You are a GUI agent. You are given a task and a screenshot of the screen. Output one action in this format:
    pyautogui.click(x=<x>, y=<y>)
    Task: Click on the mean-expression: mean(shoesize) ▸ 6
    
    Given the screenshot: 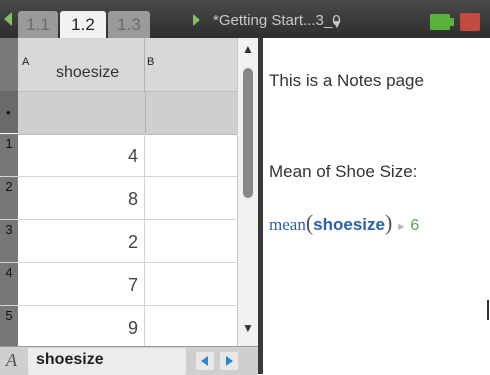 What is the action you would take?
    pyautogui.click(x=344, y=223)
    